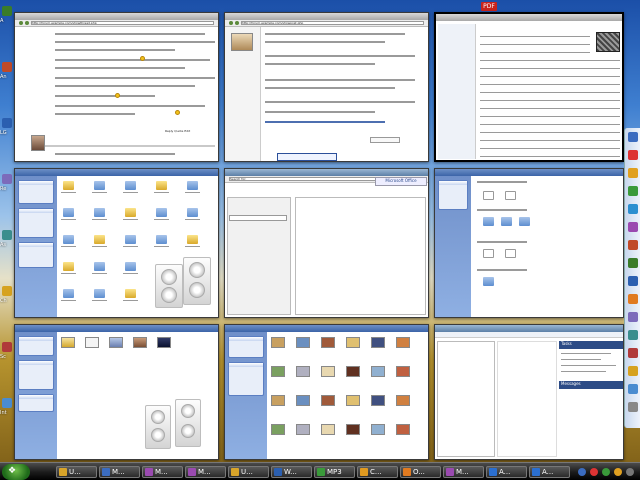 The image size is (640, 480). I want to click on window-admin: Tasks Messages, so click(529, 392).